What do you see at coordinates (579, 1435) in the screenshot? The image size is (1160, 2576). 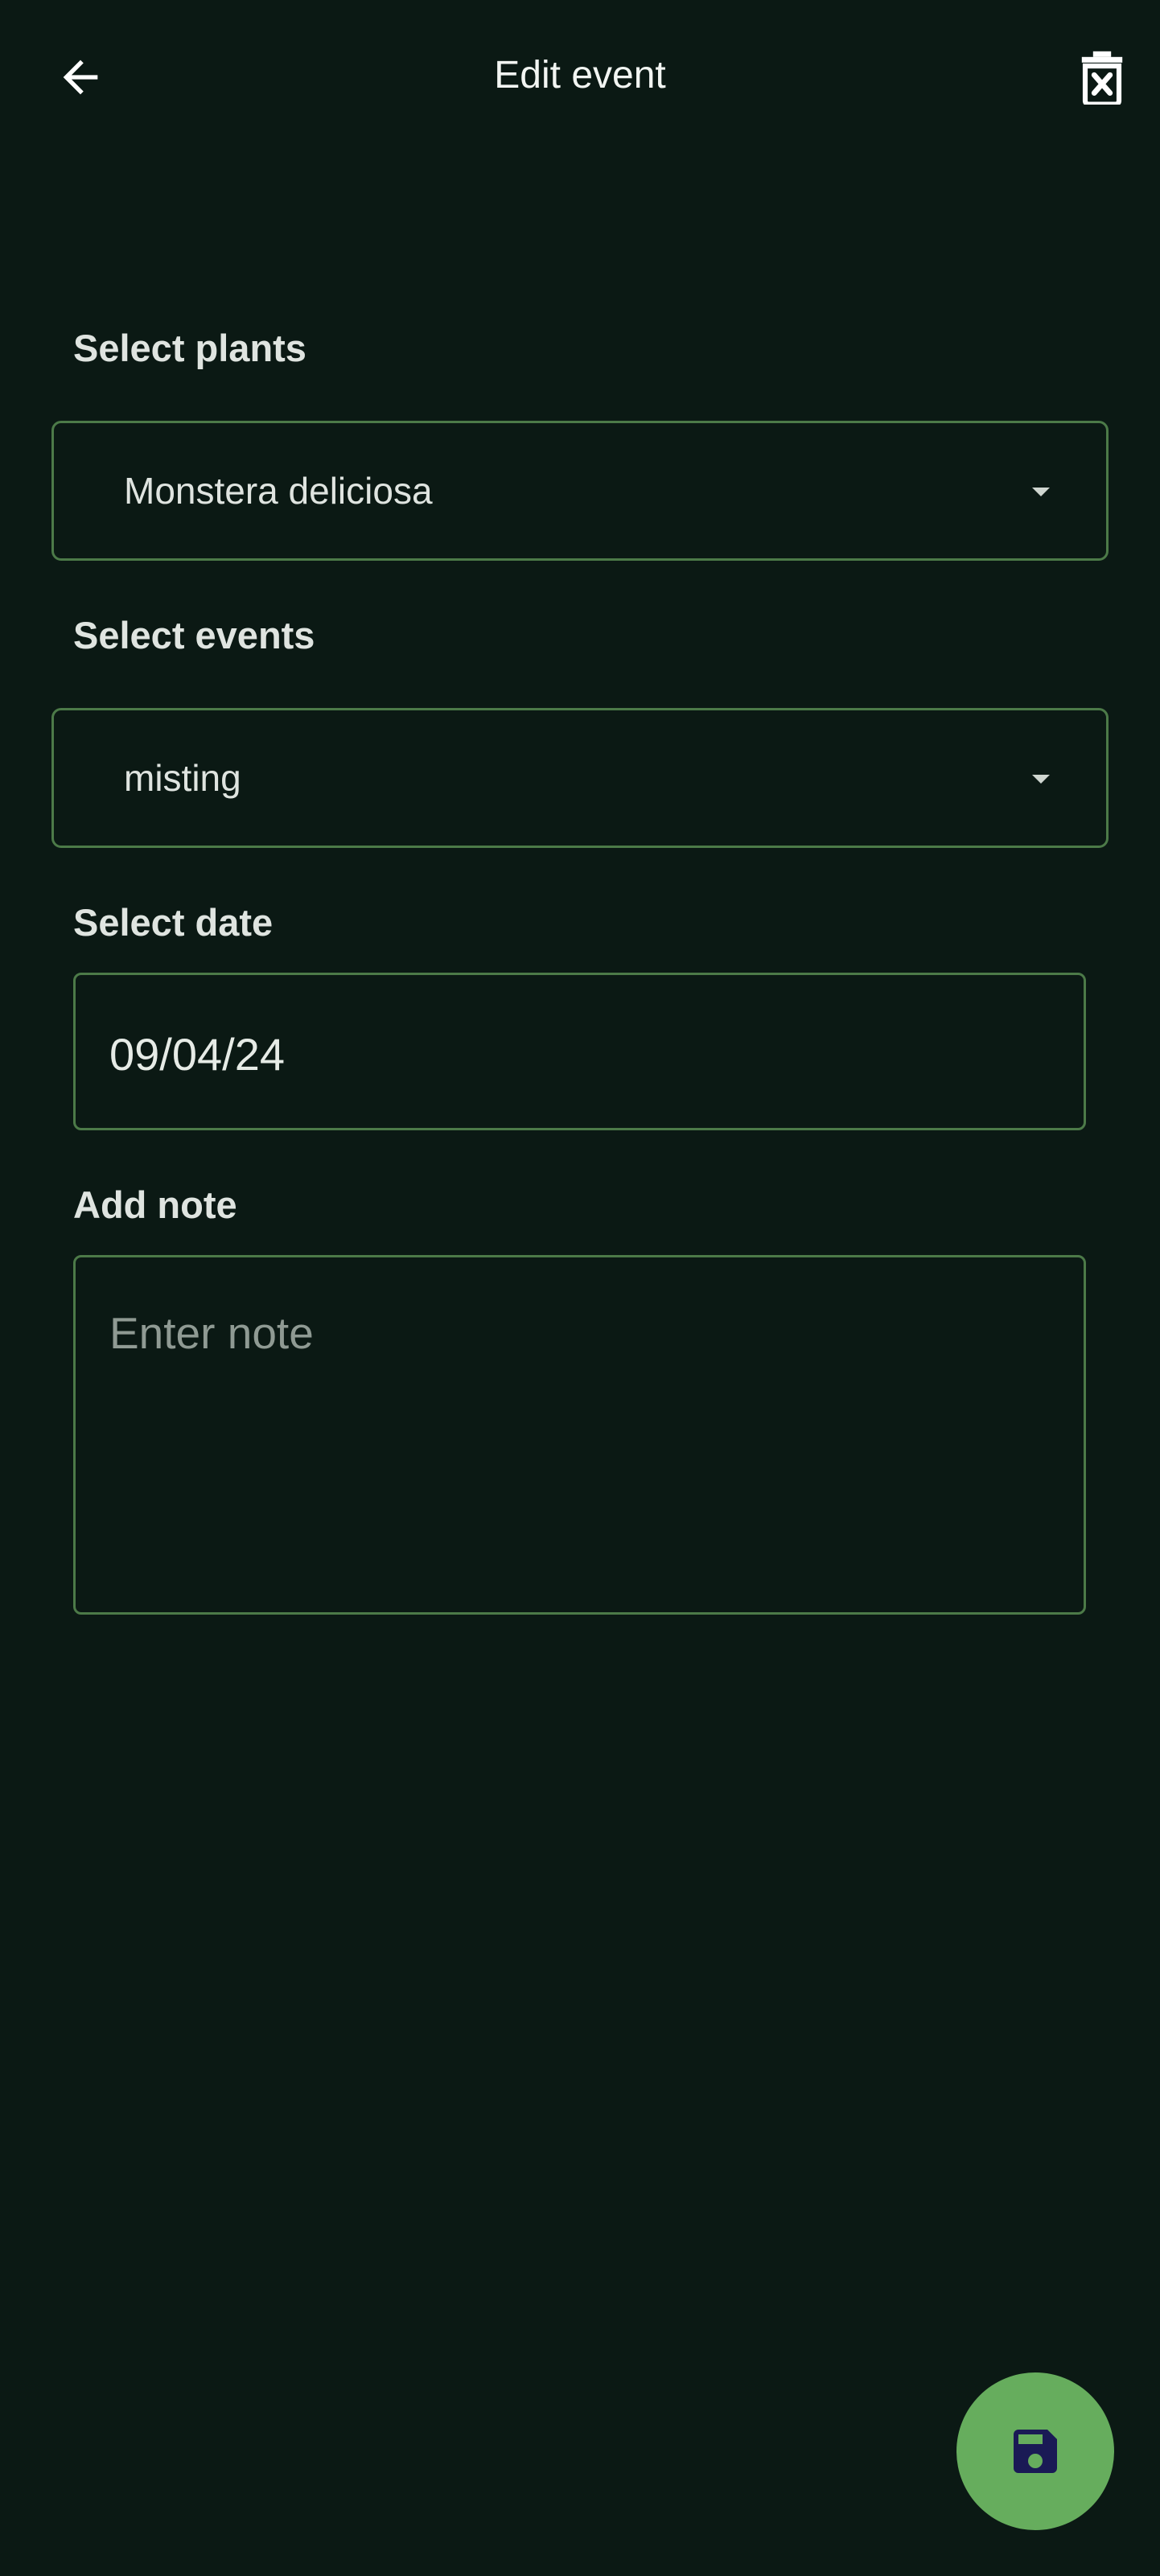 I see `note-field: Enter note` at bounding box center [579, 1435].